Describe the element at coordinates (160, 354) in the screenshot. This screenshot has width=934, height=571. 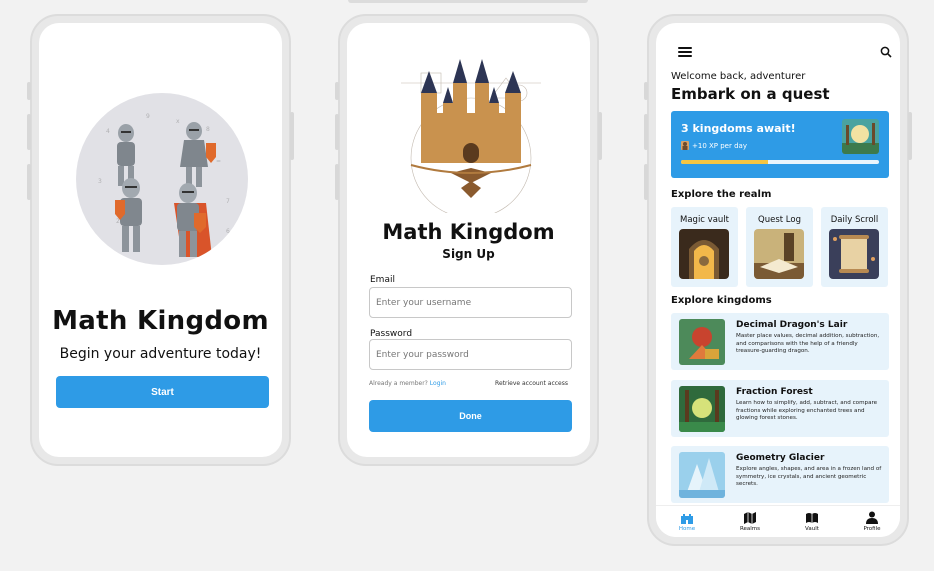
I see `tagline: Begin your adventure today!` at that location.